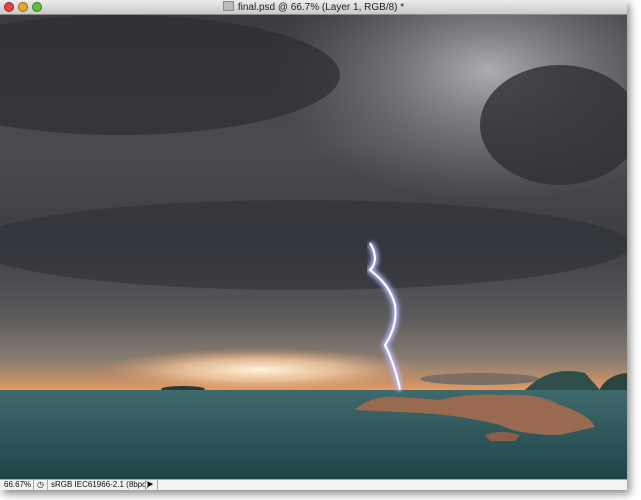 Image resolution: width=641 pixels, height=500 pixels. I want to click on triangle-right-icon: ▶, so click(150, 485).